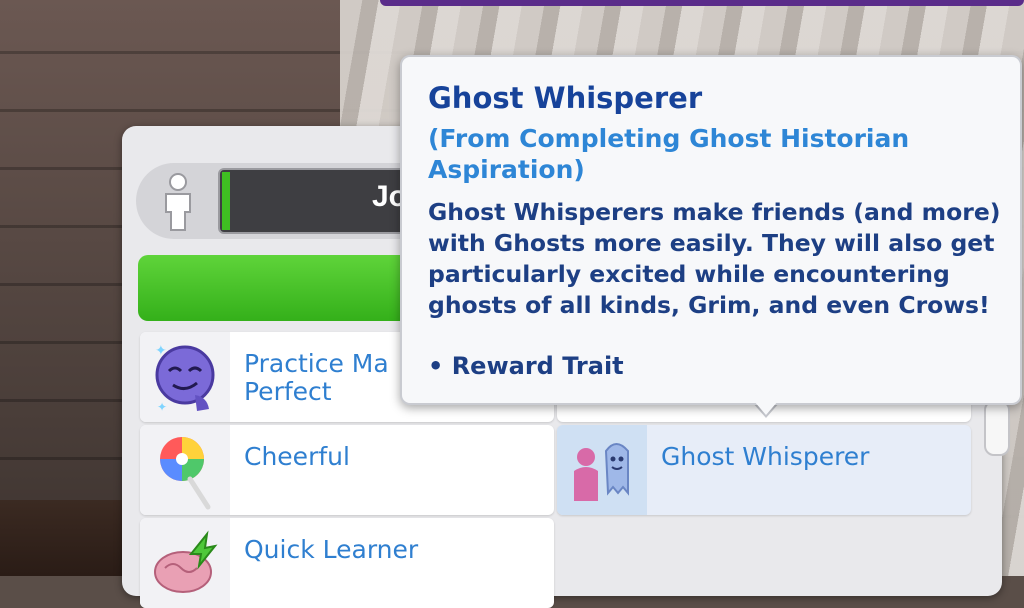 This screenshot has width=1024, height=608. What do you see at coordinates (316, 377) in the screenshot?
I see `trait-label: Practice Ma Perfect` at bounding box center [316, 377].